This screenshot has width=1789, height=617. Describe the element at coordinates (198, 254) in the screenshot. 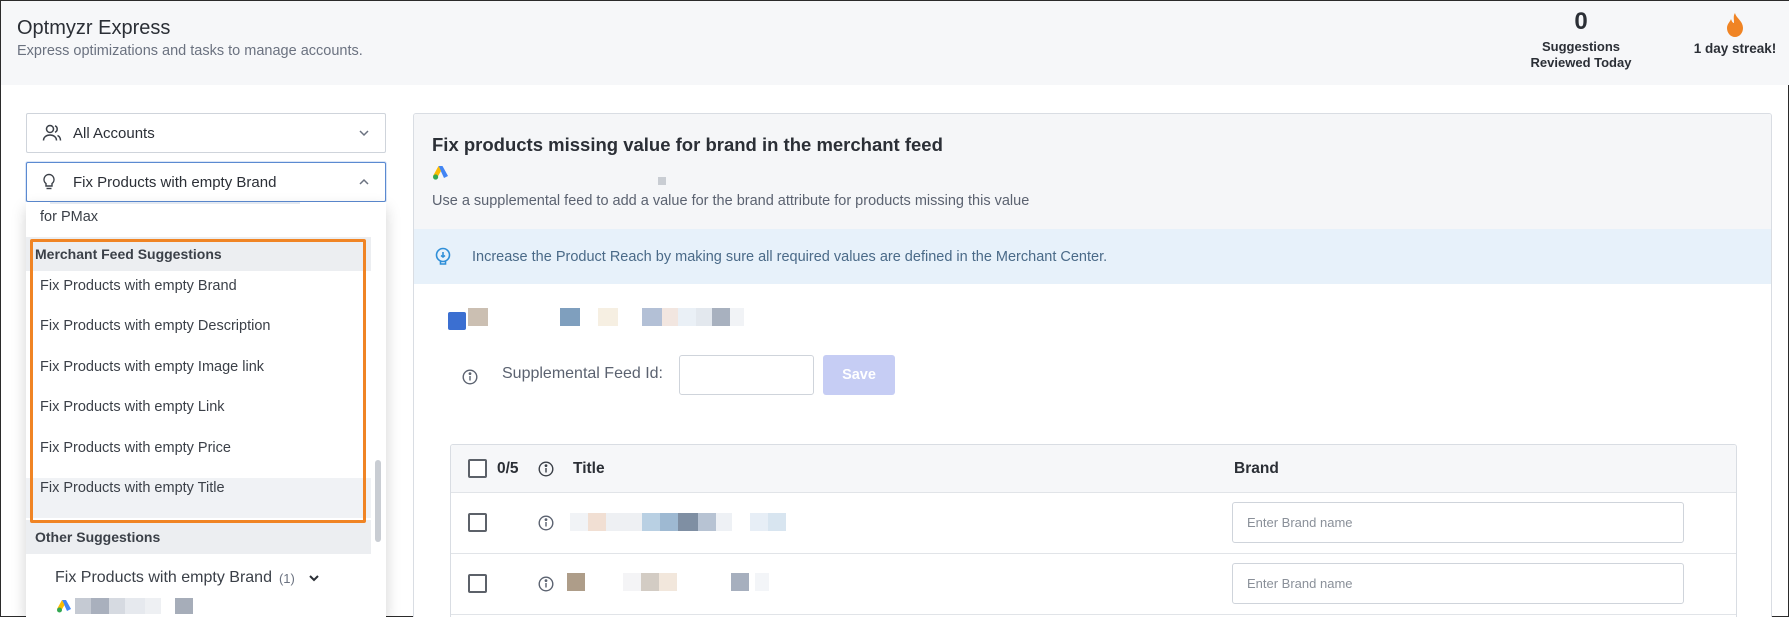

I see `dropdown-group-merchant-feed: Merchant Feed Suggestions` at that location.